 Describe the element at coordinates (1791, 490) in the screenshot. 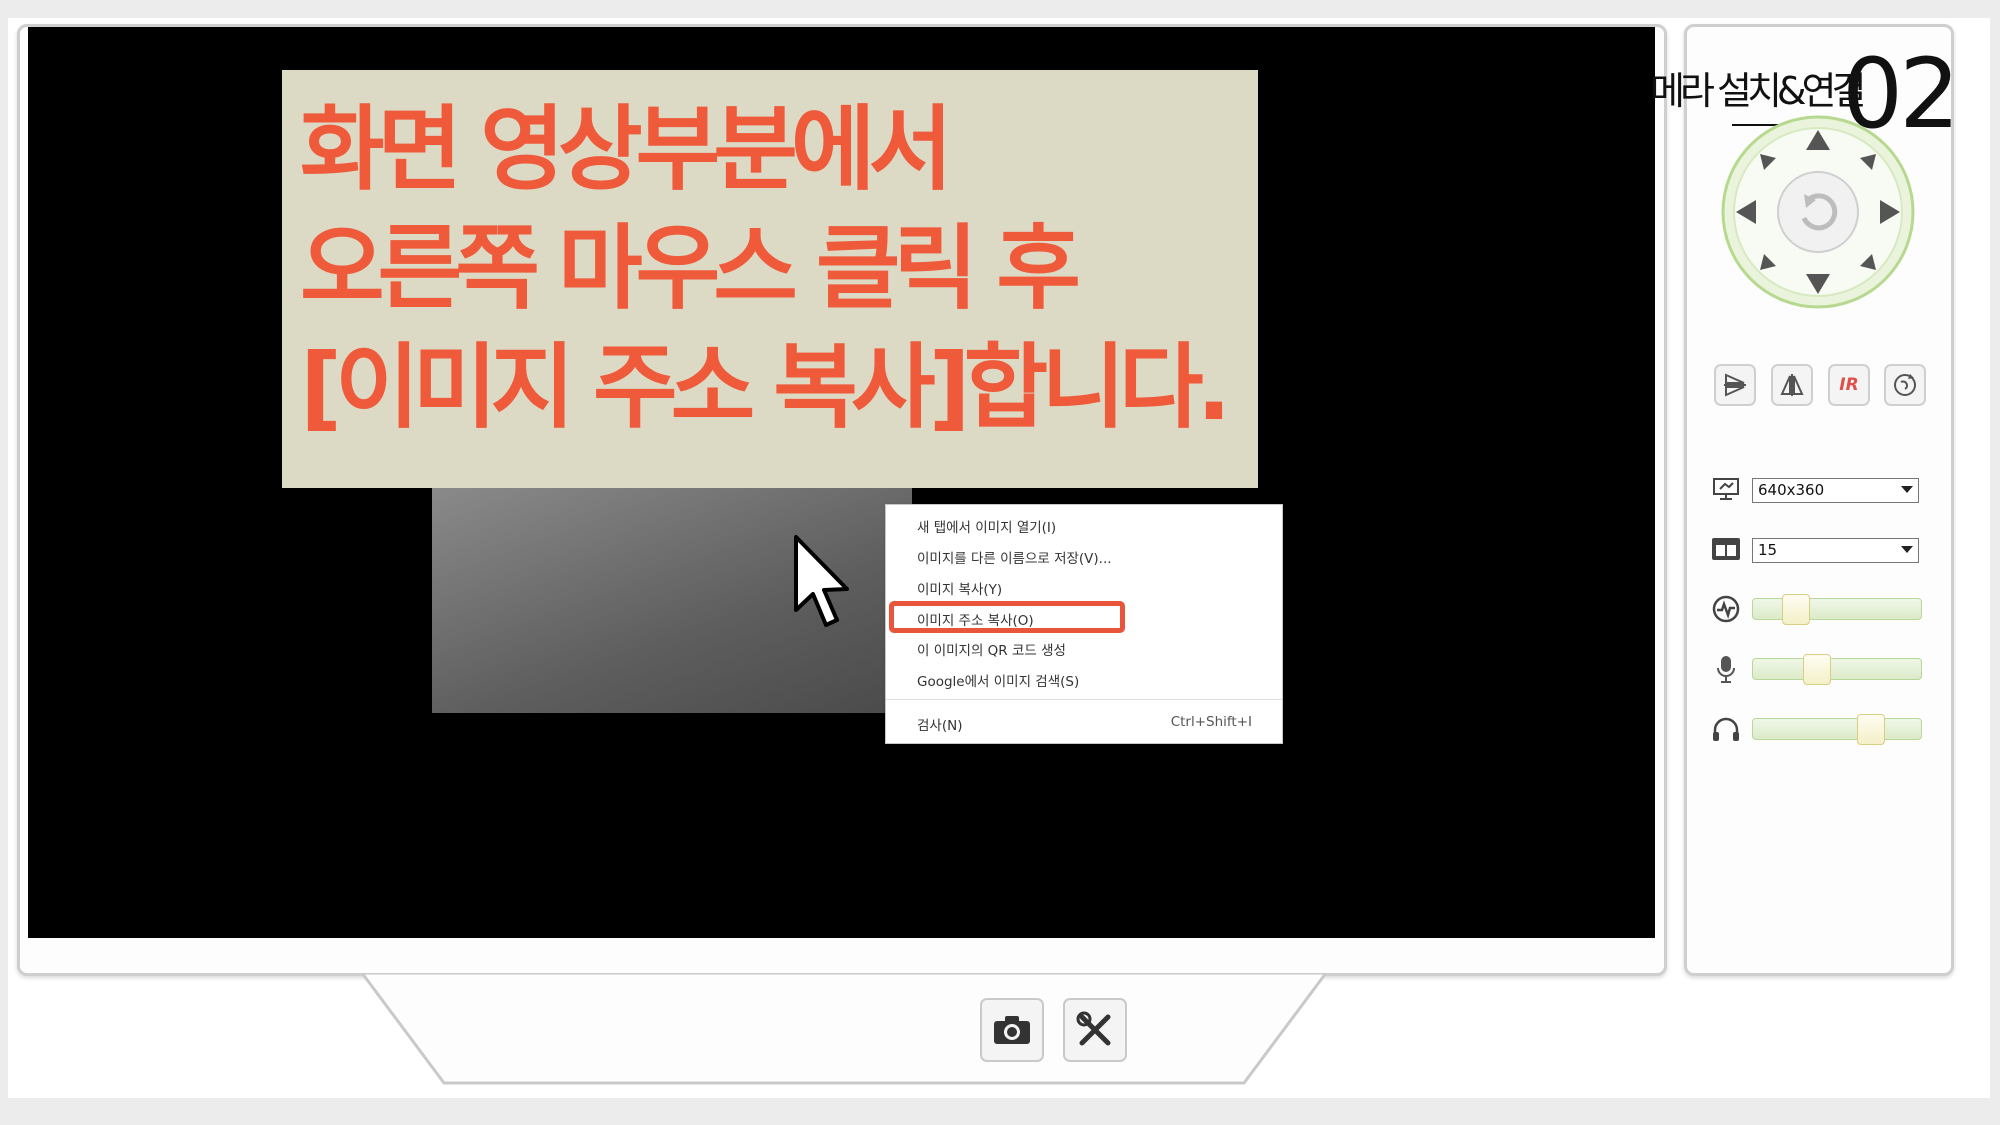

I see `resolution-value: 640x360` at that location.